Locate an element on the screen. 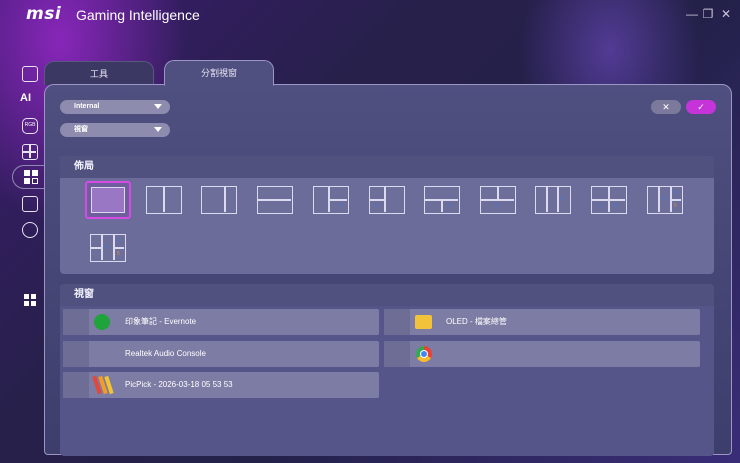 This screenshot has width=740, height=463. tab-tools: 工具 is located at coordinates (99, 73).